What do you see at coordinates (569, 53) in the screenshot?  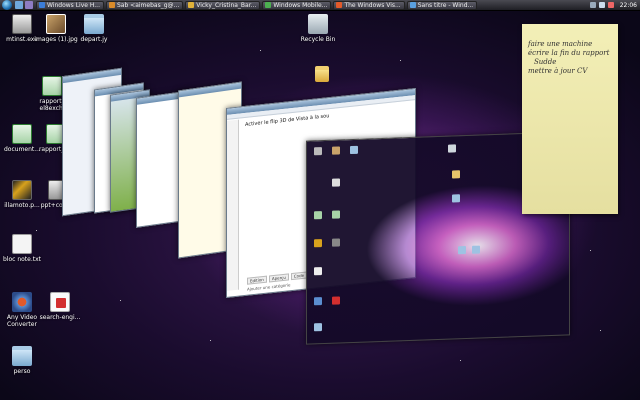 I see `sticky-note-line: écrire la fin du rapport` at bounding box center [569, 53].